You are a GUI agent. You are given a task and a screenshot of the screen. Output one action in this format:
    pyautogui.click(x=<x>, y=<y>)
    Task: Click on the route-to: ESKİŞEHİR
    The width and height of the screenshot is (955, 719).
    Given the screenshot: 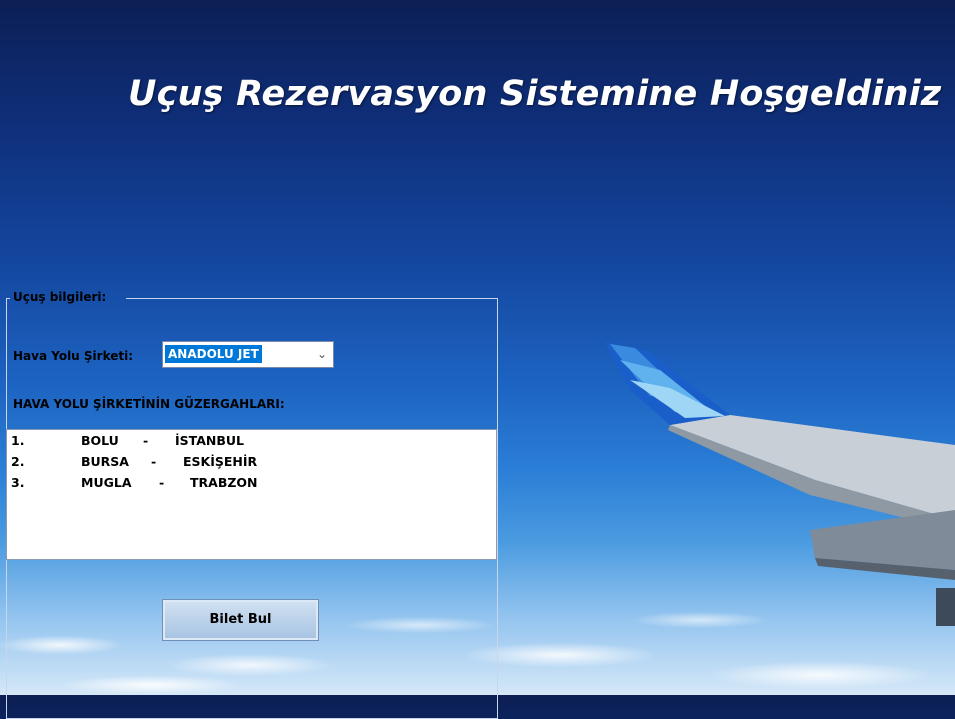 What is the action you would take?
    pyautogui.click(x=220, y=461)
    